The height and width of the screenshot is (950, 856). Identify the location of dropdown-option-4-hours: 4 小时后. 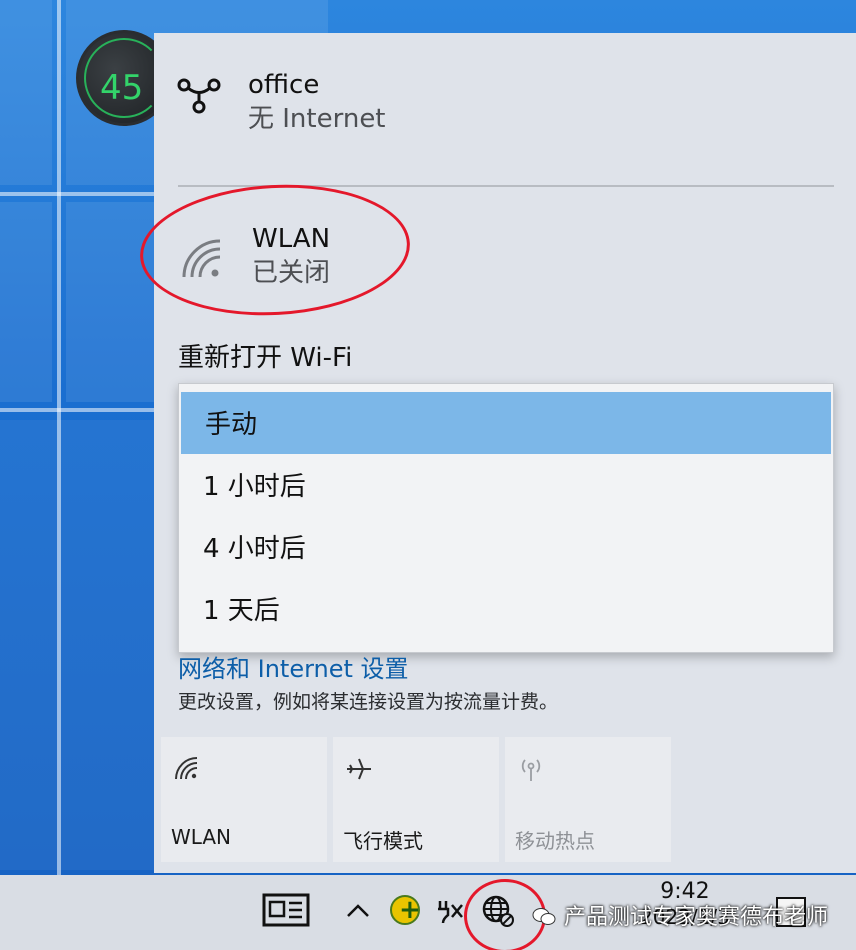
(506, 547).